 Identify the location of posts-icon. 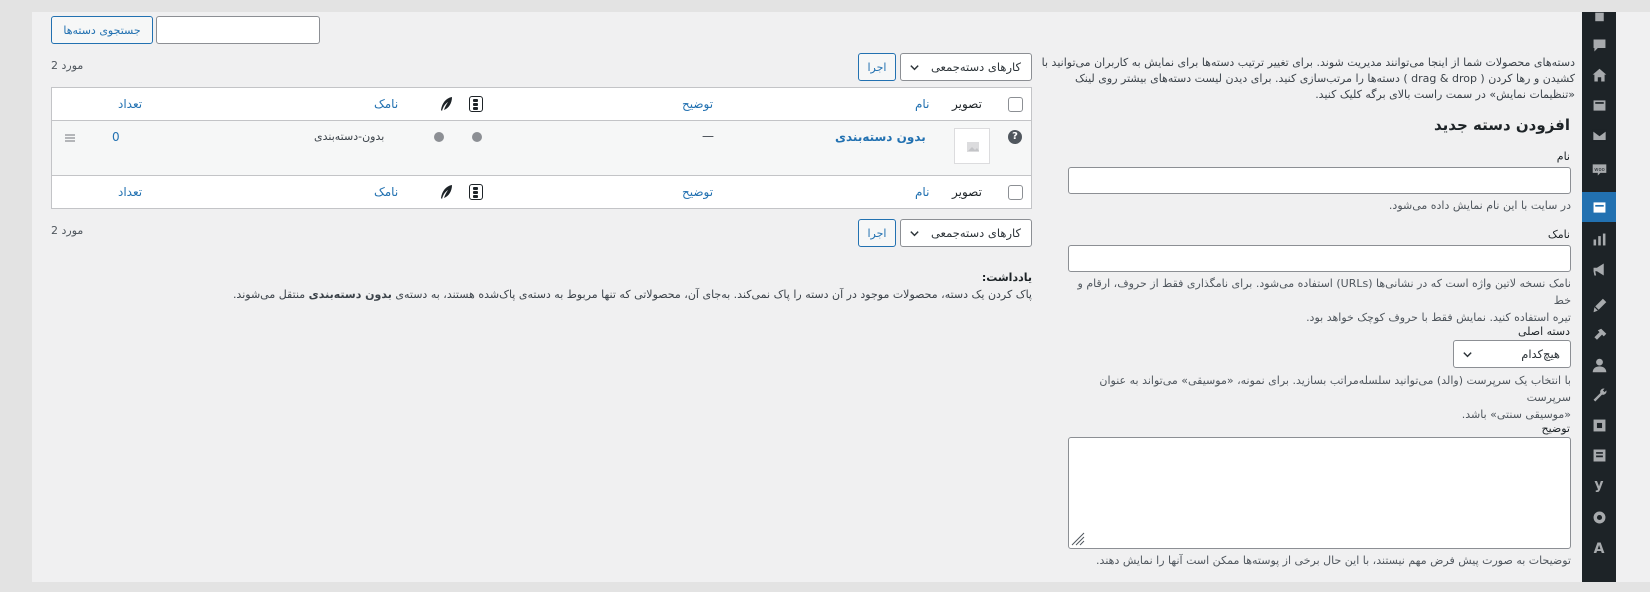
(1599, 19).